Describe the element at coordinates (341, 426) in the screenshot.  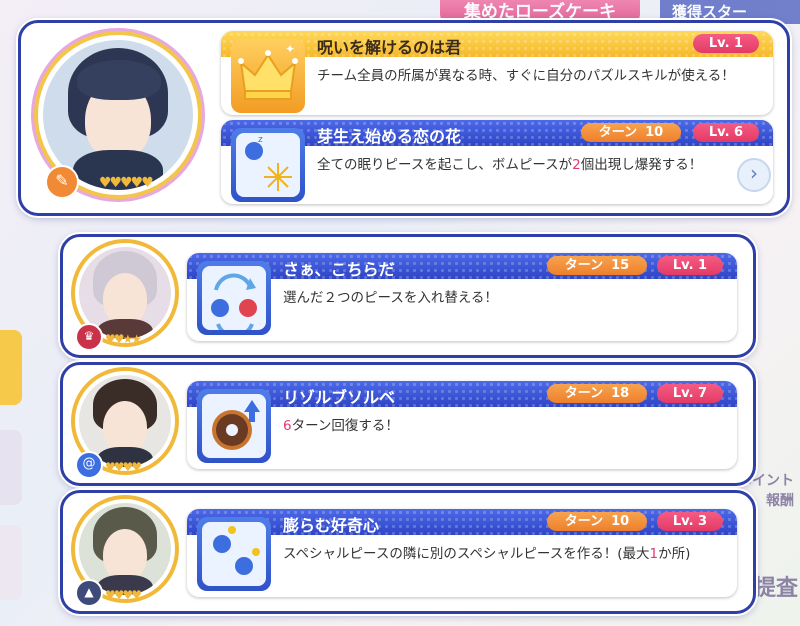
I see `skill-description: 6ターン回復する！` at that location.